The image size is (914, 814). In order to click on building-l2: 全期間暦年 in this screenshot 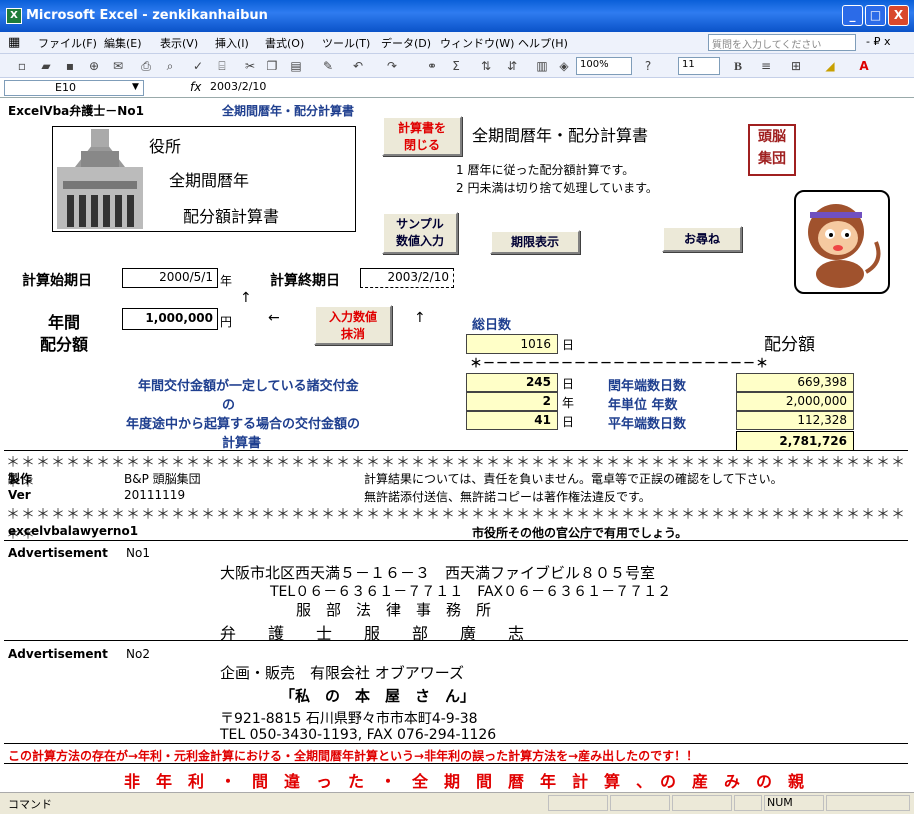, I will do `click(209, 180)`.